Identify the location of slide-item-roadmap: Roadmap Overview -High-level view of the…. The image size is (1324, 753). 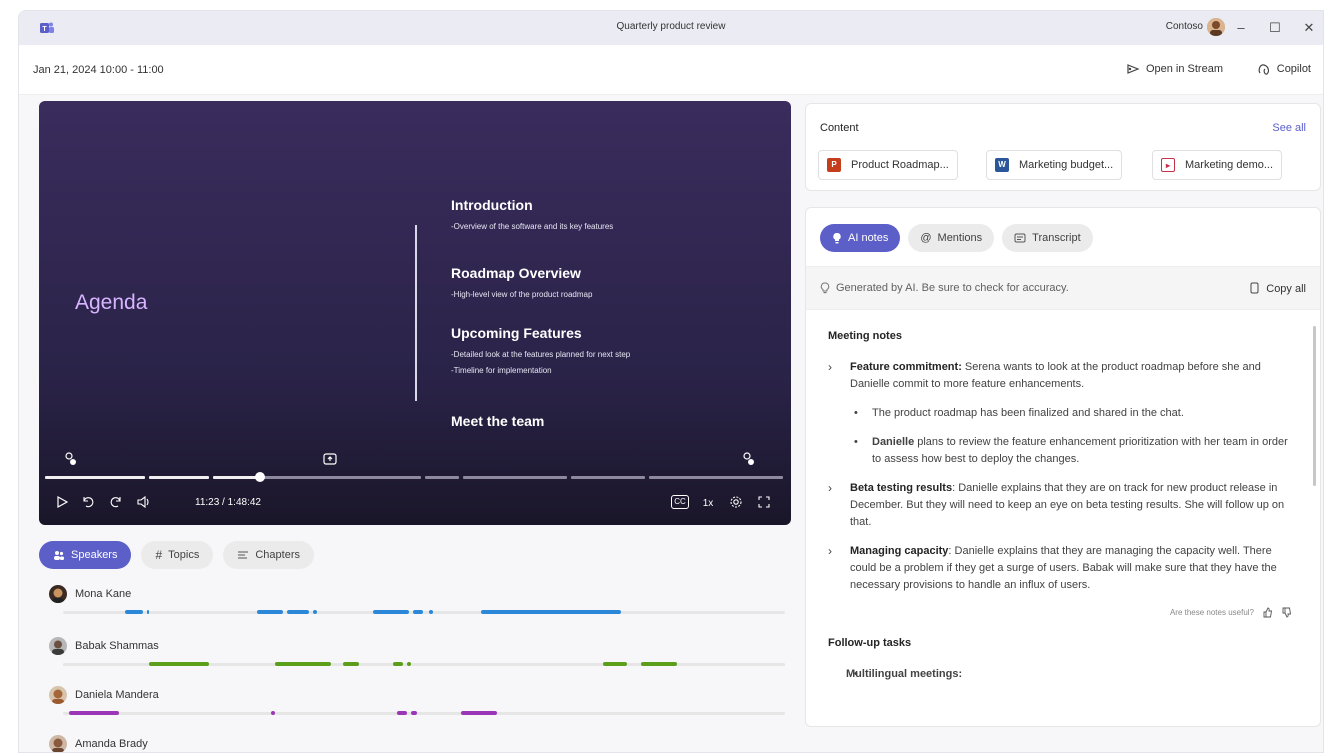
(521, 283).